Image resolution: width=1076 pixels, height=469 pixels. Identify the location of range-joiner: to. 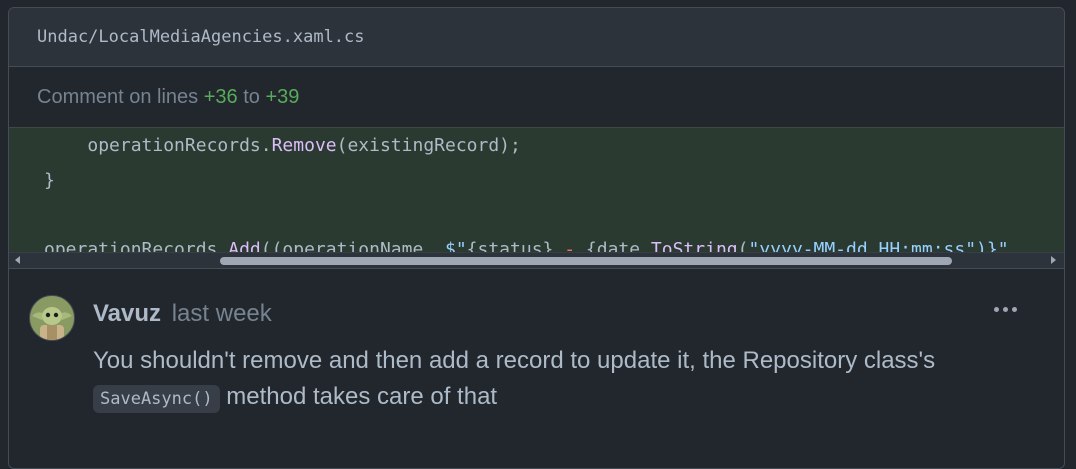
(251, 96).